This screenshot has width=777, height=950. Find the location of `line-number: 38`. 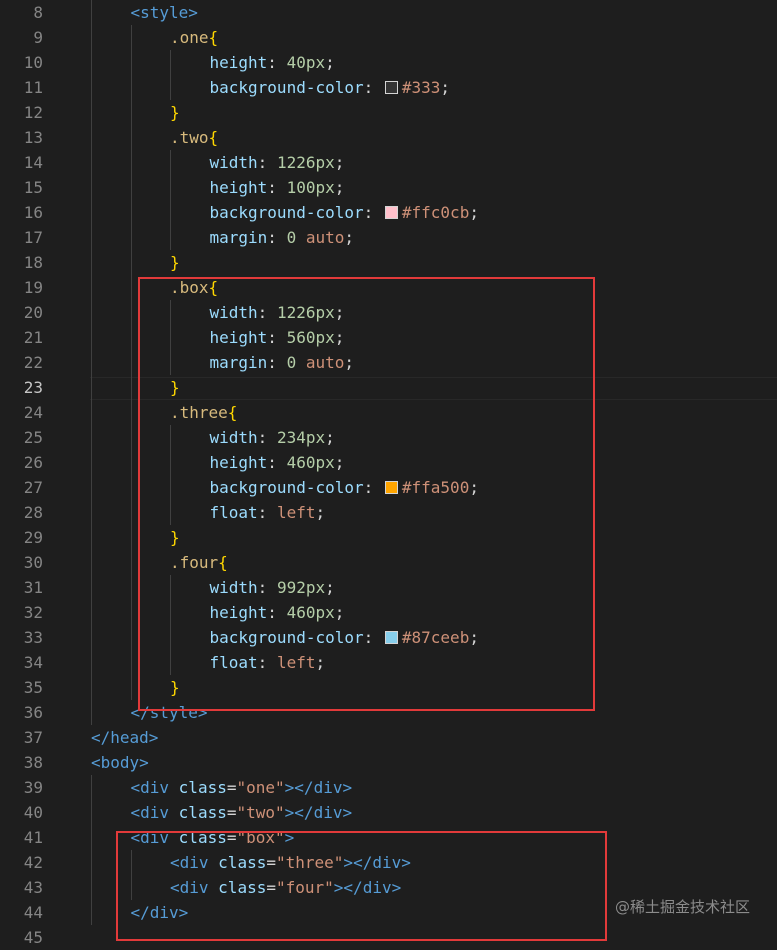

line-number: 38 is located at coordinates (33, 762).